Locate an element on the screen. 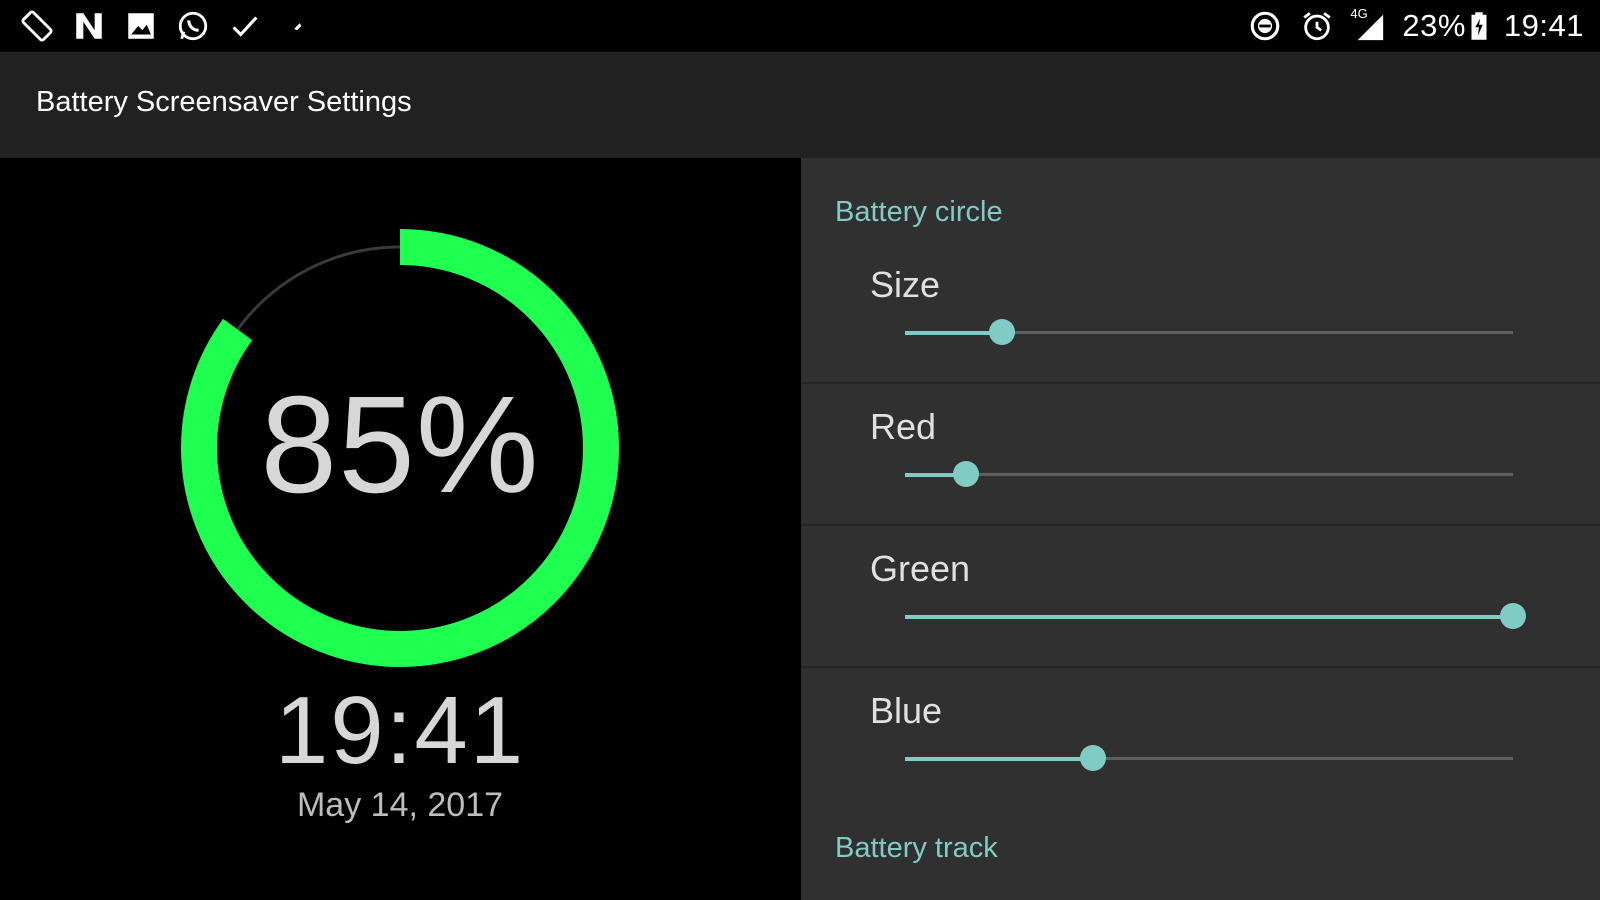 The image size is (1600, 900). system-indicators: 4G 23% 19:41 is located at coordinates (1415, 25).